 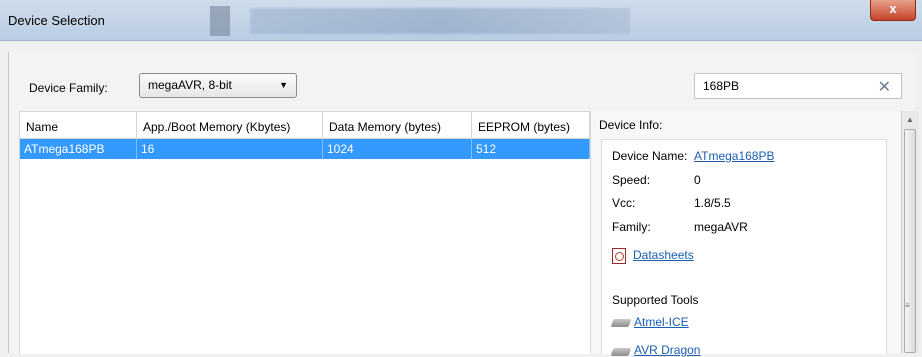 I want to click on device-info-title: Device Info:, so click(x=631, y=125).